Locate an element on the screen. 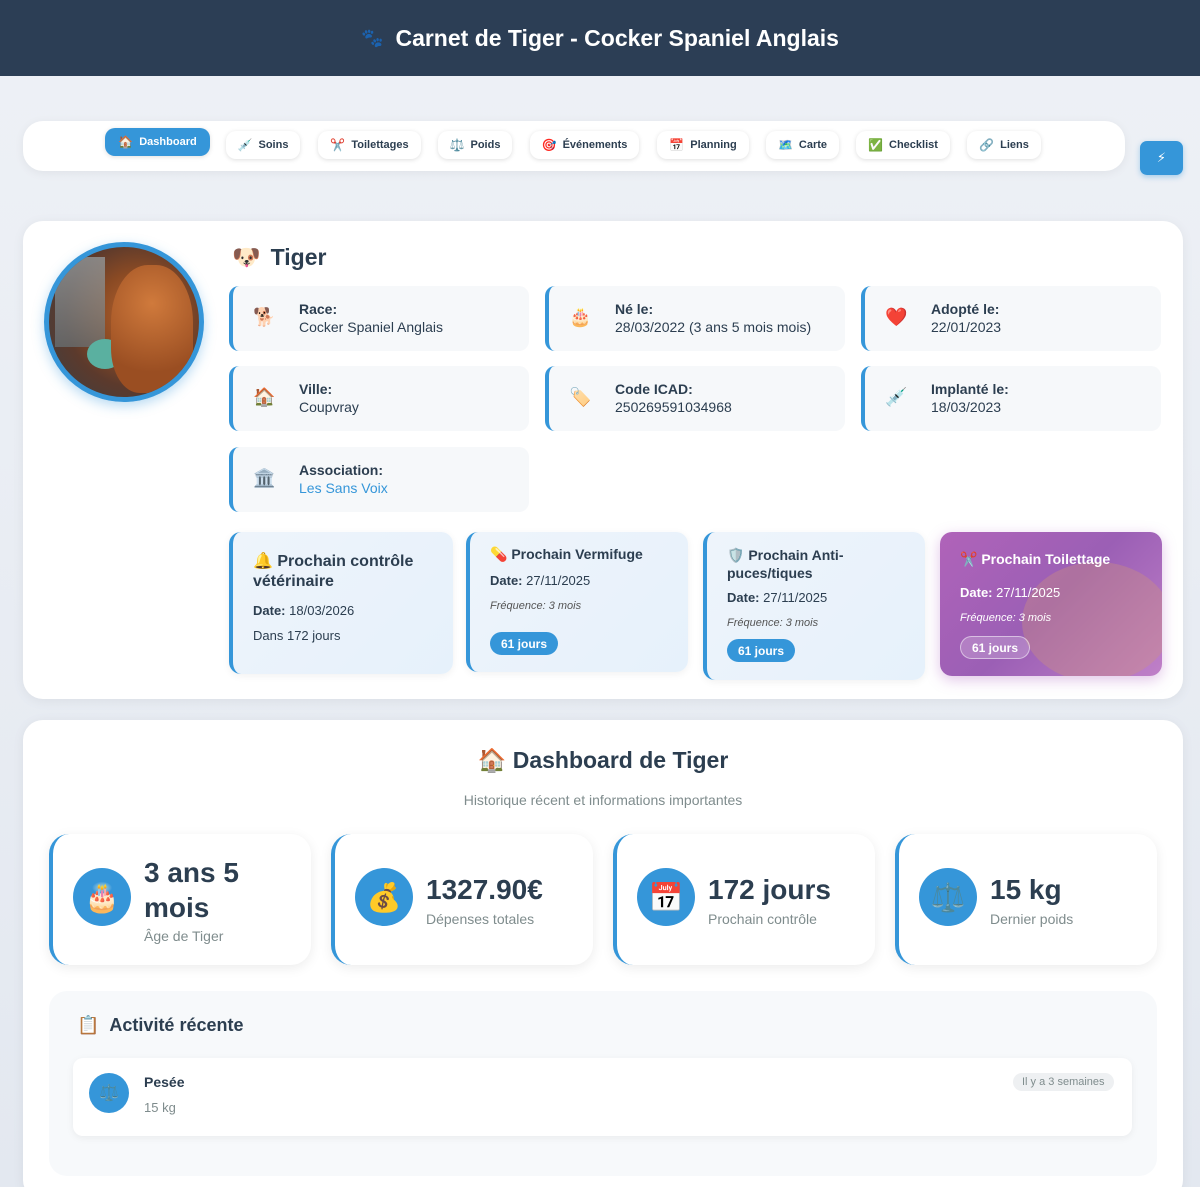 This screenshot has height=1187, width=1200. tag-icon: 🏷️ is located at coordinates (580, 397).